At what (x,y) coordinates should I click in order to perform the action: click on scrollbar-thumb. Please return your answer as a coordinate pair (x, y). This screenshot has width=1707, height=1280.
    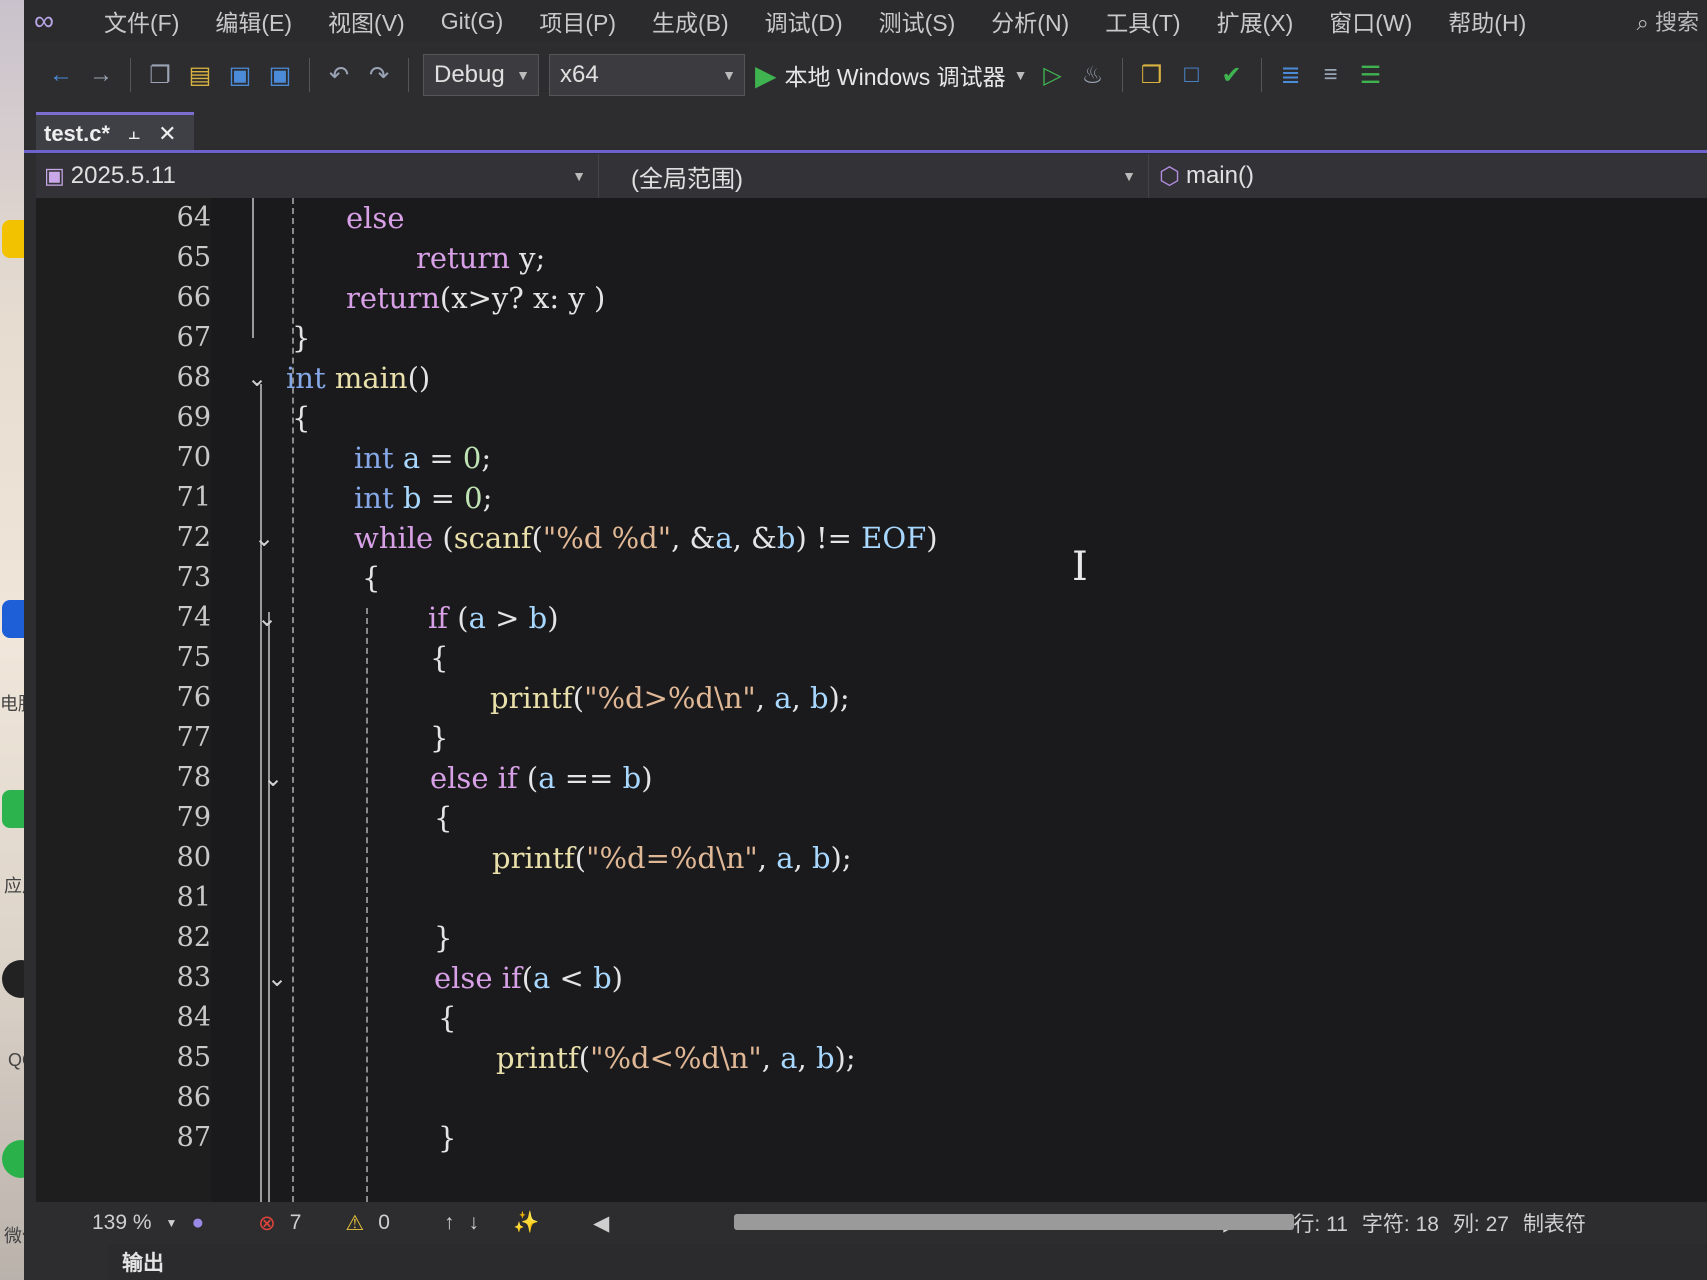
    Looking at the image, I should click on (1014, 1222).